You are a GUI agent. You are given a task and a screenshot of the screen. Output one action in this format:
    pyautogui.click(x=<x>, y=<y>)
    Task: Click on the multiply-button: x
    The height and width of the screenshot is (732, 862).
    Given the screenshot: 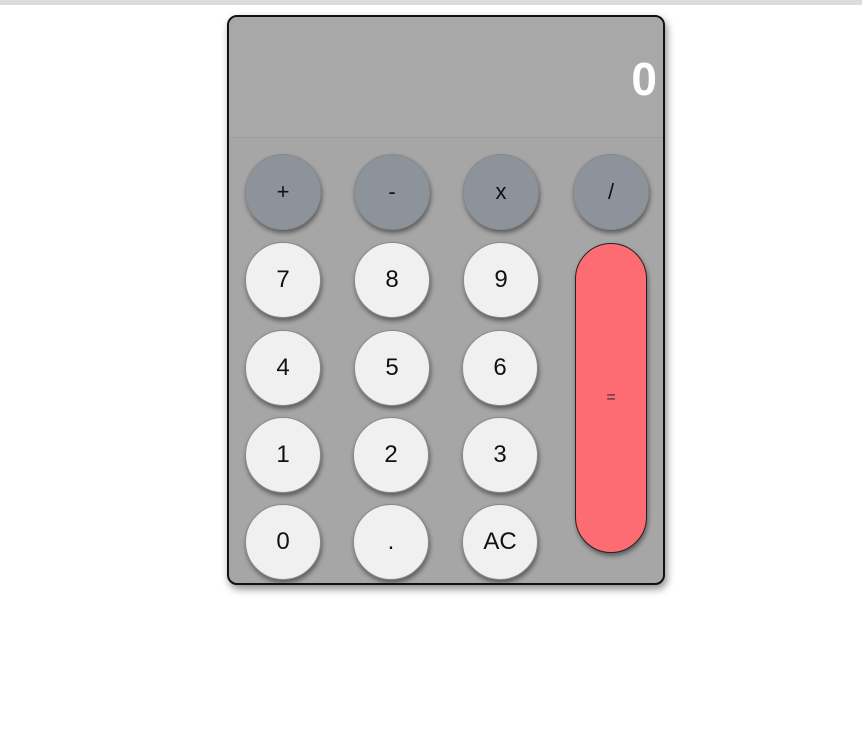 What is the action you would take?
    pyautogui.click(x=501, y=192)
    